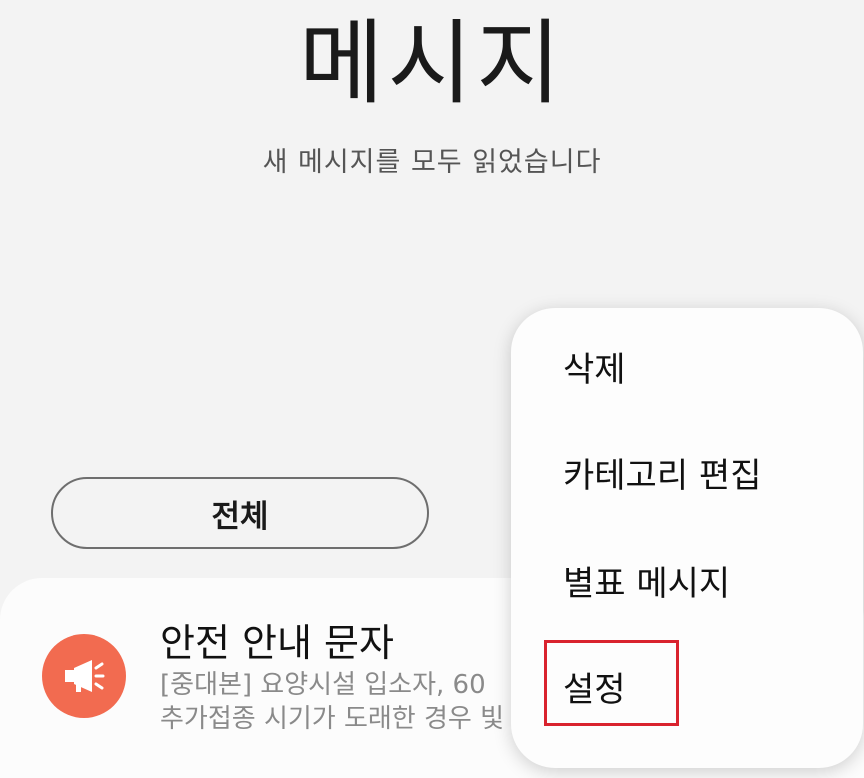 The image size is (864, 778). What do you see at coordinates (611, 683) in the screenshot?
I see `settings-highlight-box` at bounding box center [611, 683].